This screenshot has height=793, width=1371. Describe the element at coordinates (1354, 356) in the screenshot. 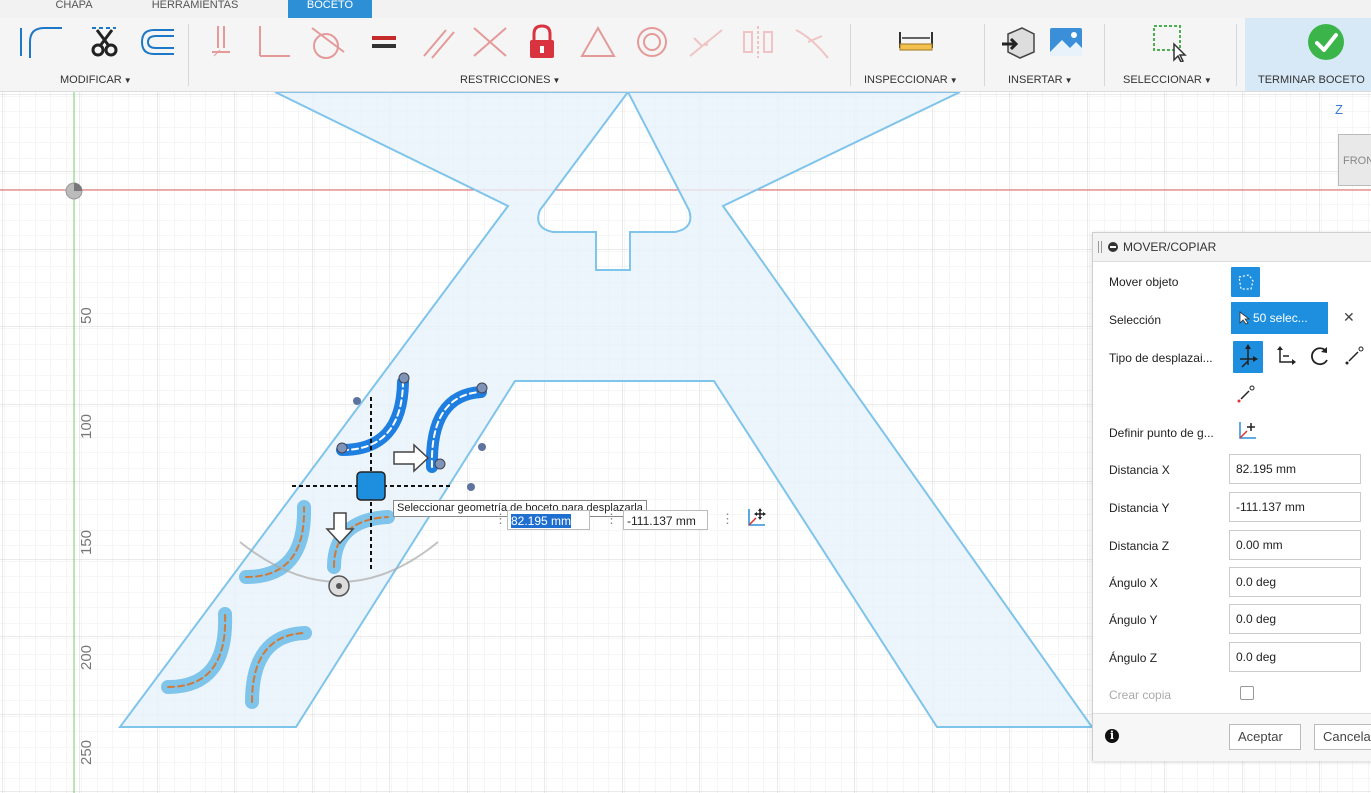

I see `point-to-point-type-icon` at that location.